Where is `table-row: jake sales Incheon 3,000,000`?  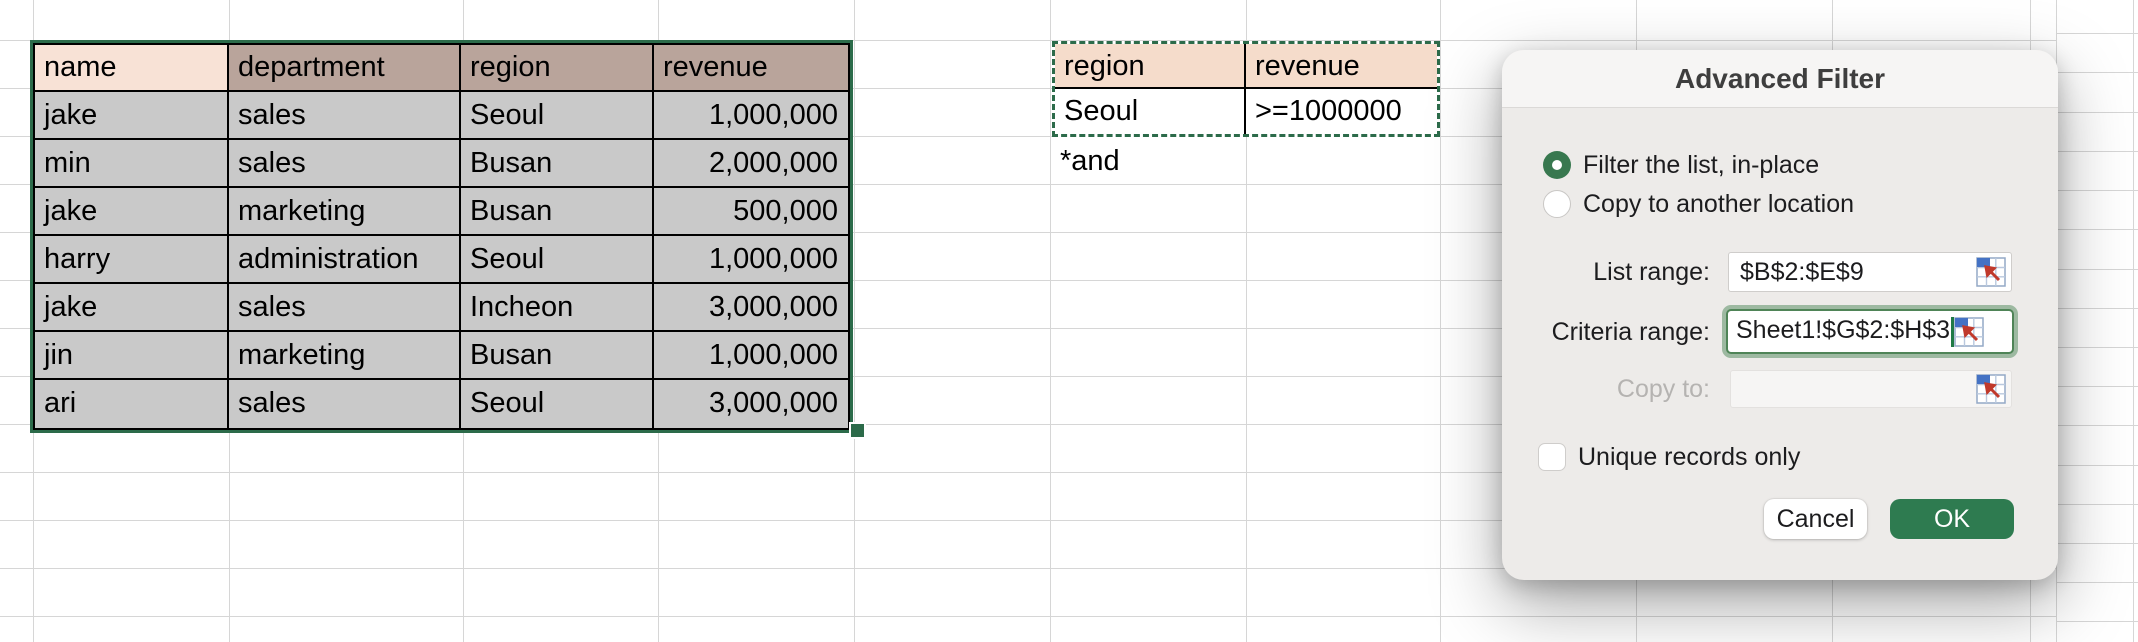 table-row: jake sales Incheon 3,000,000 is located at coordinates (441, 308).